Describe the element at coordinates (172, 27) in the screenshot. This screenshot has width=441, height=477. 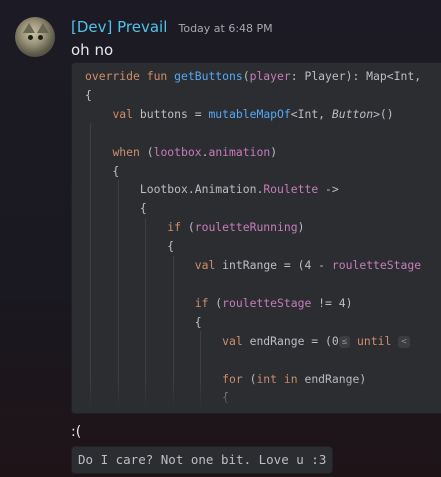
I see `message-header: [Dev] Prevail Today at 6:48 PM` at that location.